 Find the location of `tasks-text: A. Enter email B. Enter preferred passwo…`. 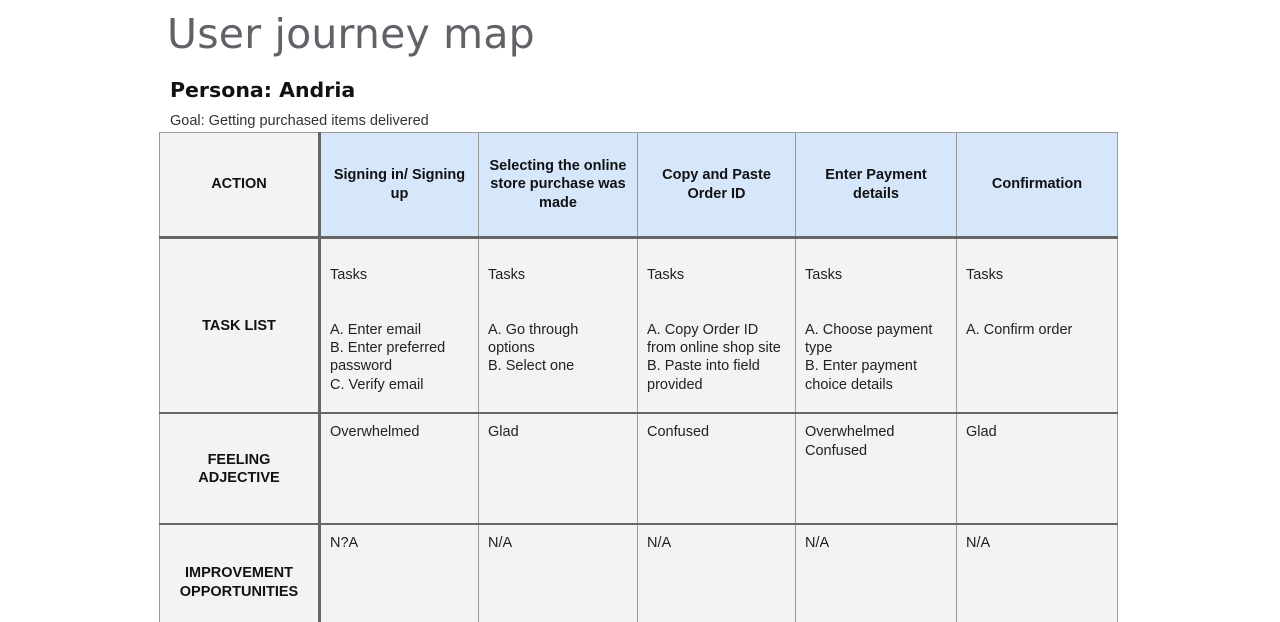

tasks-text: A. Enter email B. Enter preferred passwo… is located at coordinates (388, 357).